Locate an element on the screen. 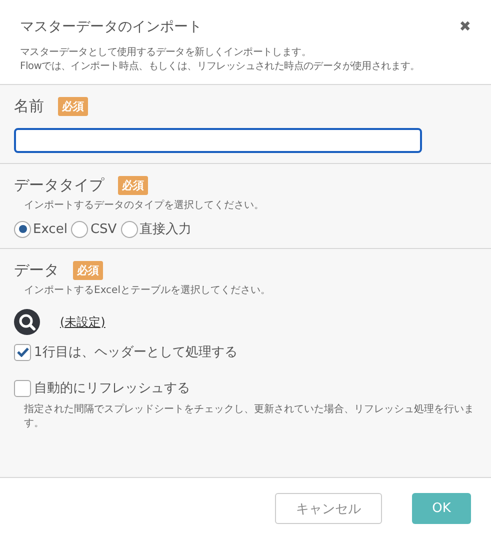  name-input-field is located at coordinates (218, 140).